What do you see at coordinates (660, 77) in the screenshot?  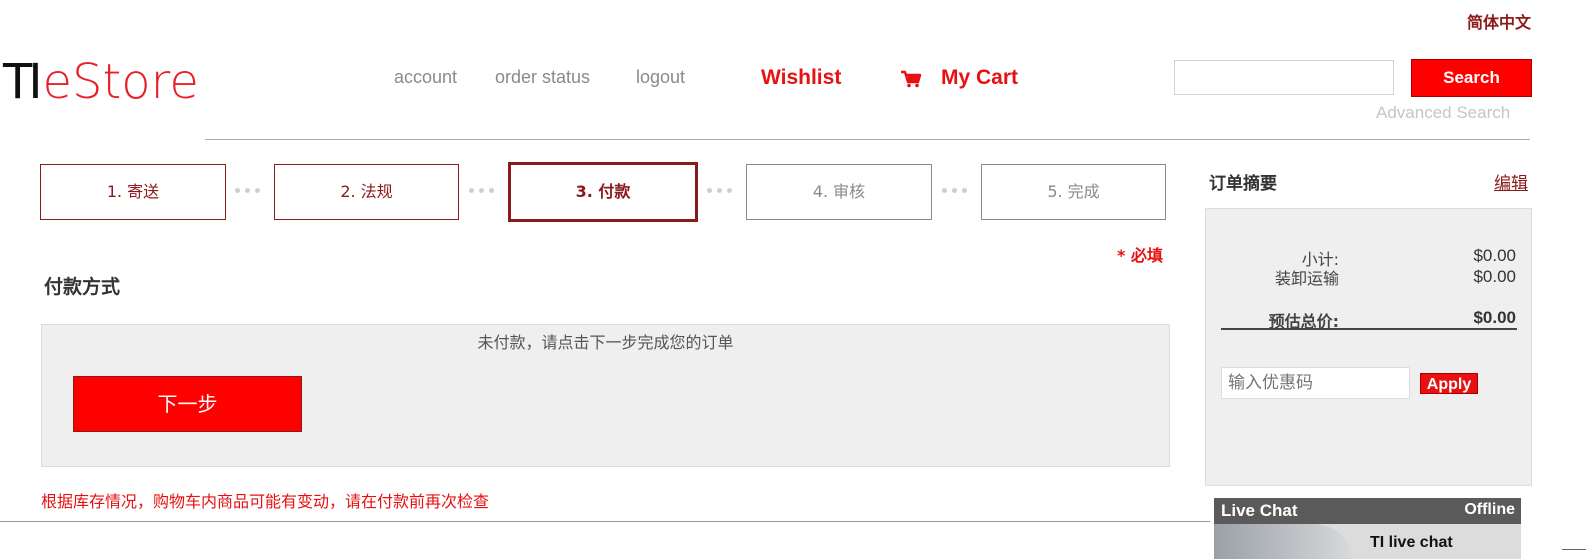 I see `logout-link: logout` at bounding box center [660, 77].